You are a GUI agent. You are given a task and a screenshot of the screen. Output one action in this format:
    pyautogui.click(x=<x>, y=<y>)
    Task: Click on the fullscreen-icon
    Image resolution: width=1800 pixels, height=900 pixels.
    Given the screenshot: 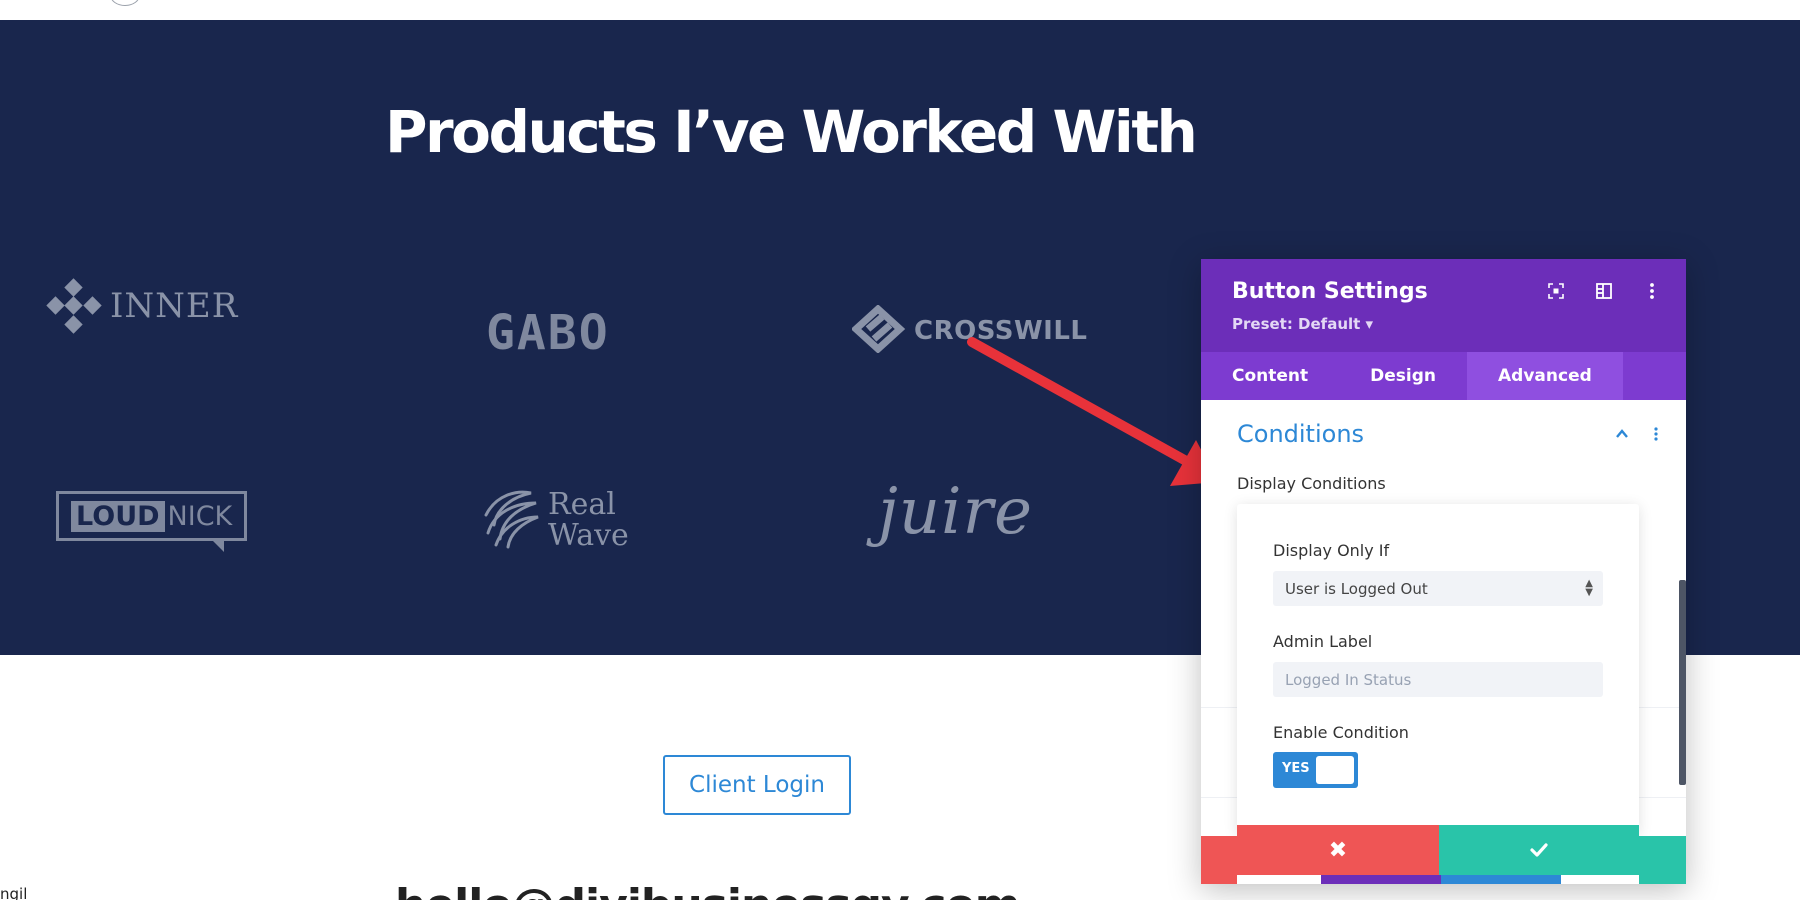 What is the action you would take?
    pyautogui.click(x=1556, y=291)
    